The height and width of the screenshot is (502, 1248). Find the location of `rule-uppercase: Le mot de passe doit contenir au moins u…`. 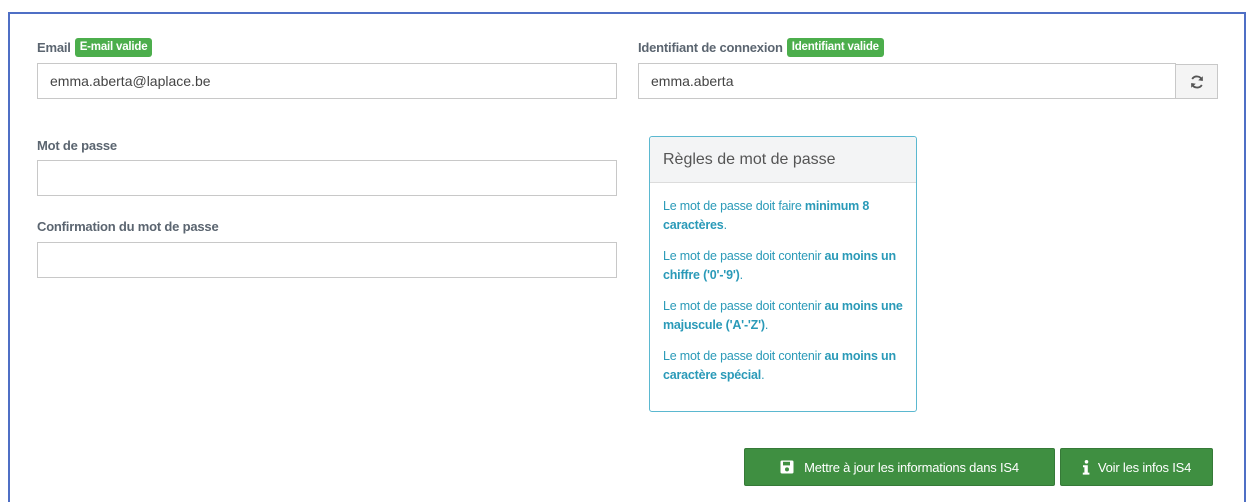

rule-uppercase: Le mot de passe doit contenir au moins u… is located at coordinates (783, 315).